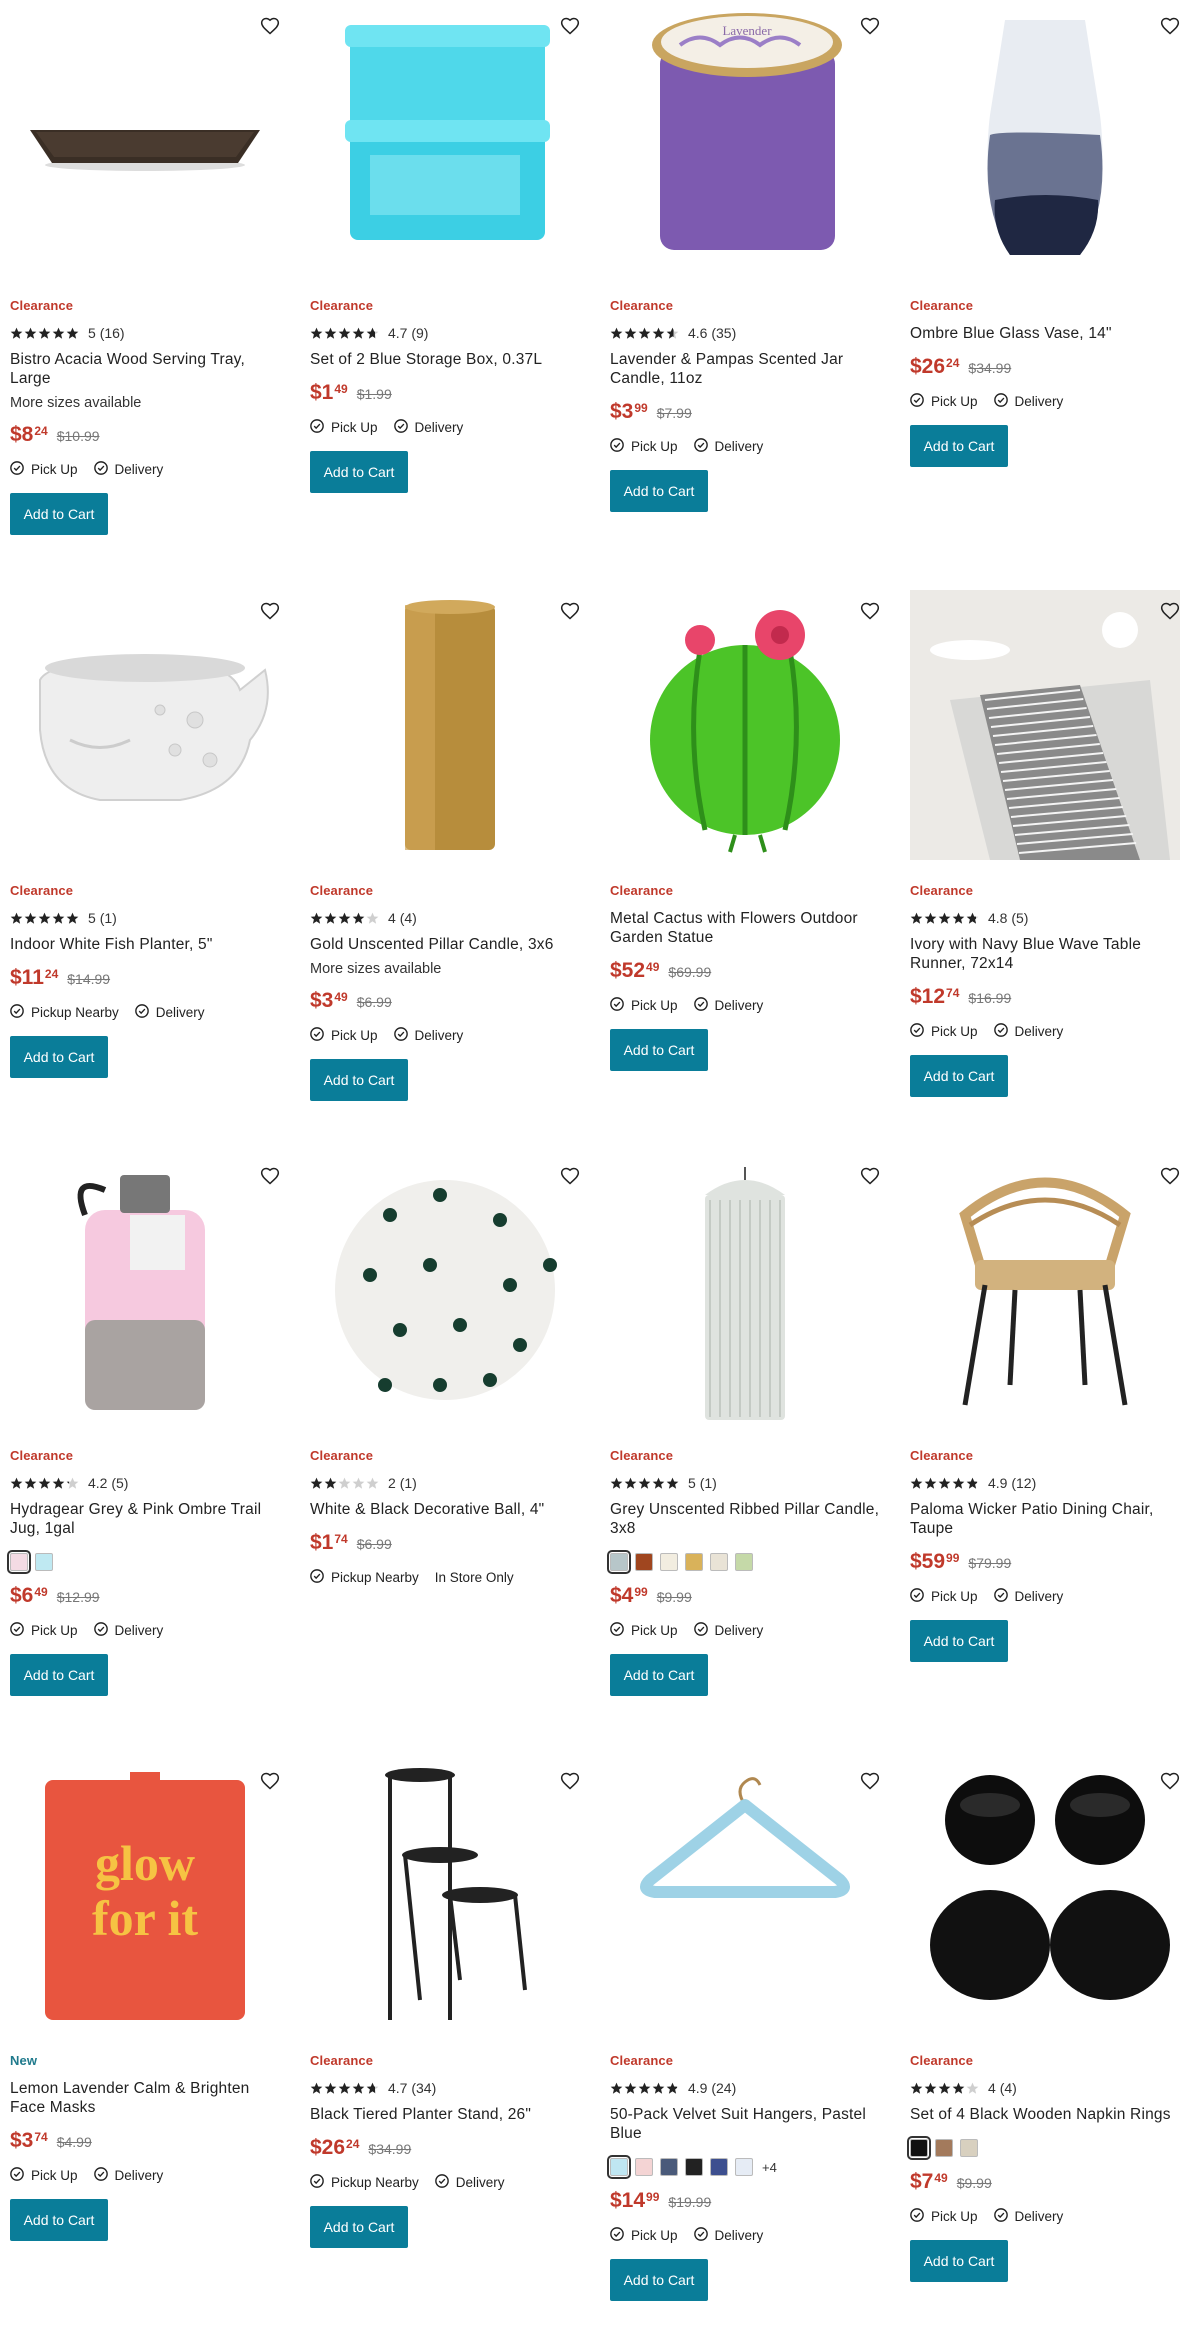 This screenshot has height=2335, width=1200. I want to click on product-title: Indoor White Fish Planter, 5", so click(150, 944).